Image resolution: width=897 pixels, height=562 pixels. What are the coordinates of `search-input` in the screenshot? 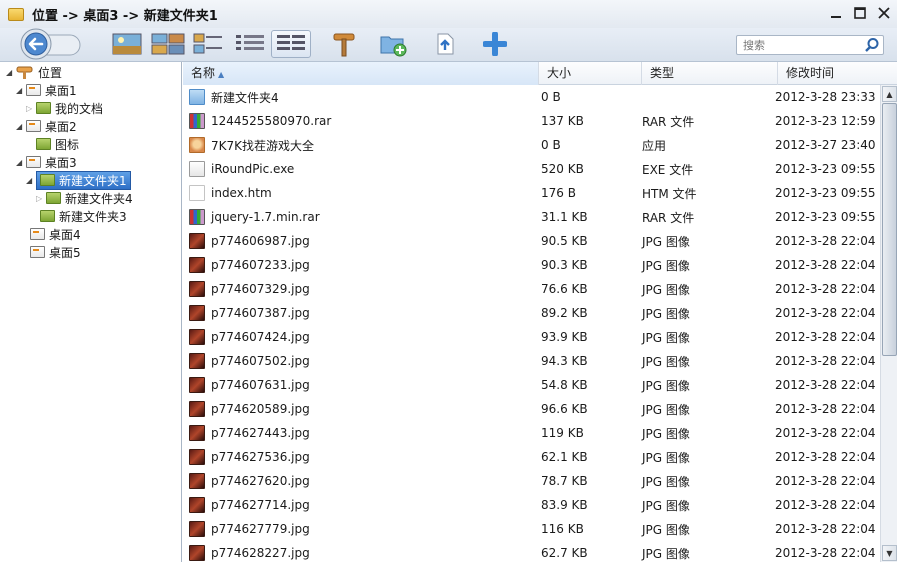 It's located at (797, 45).